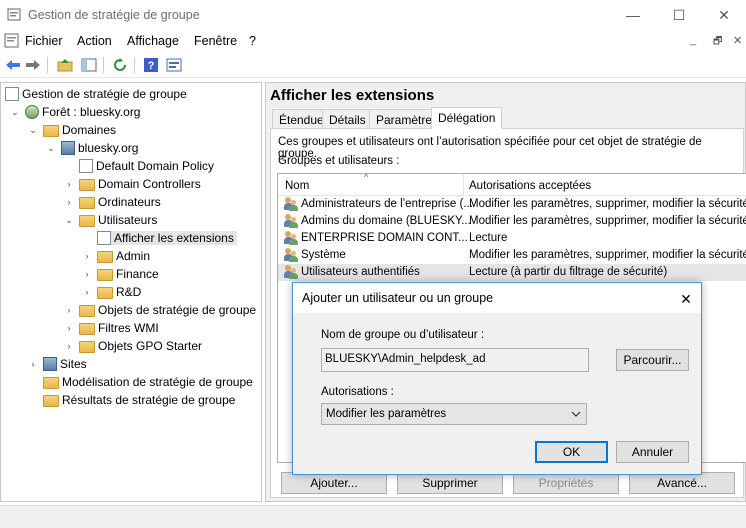 The width and height of the screenshot is (746, 528). What do you see at coordinates (450, 483) in the screenshot?
I see `remove-button: Supprimer` at bounding box center [450, 483].